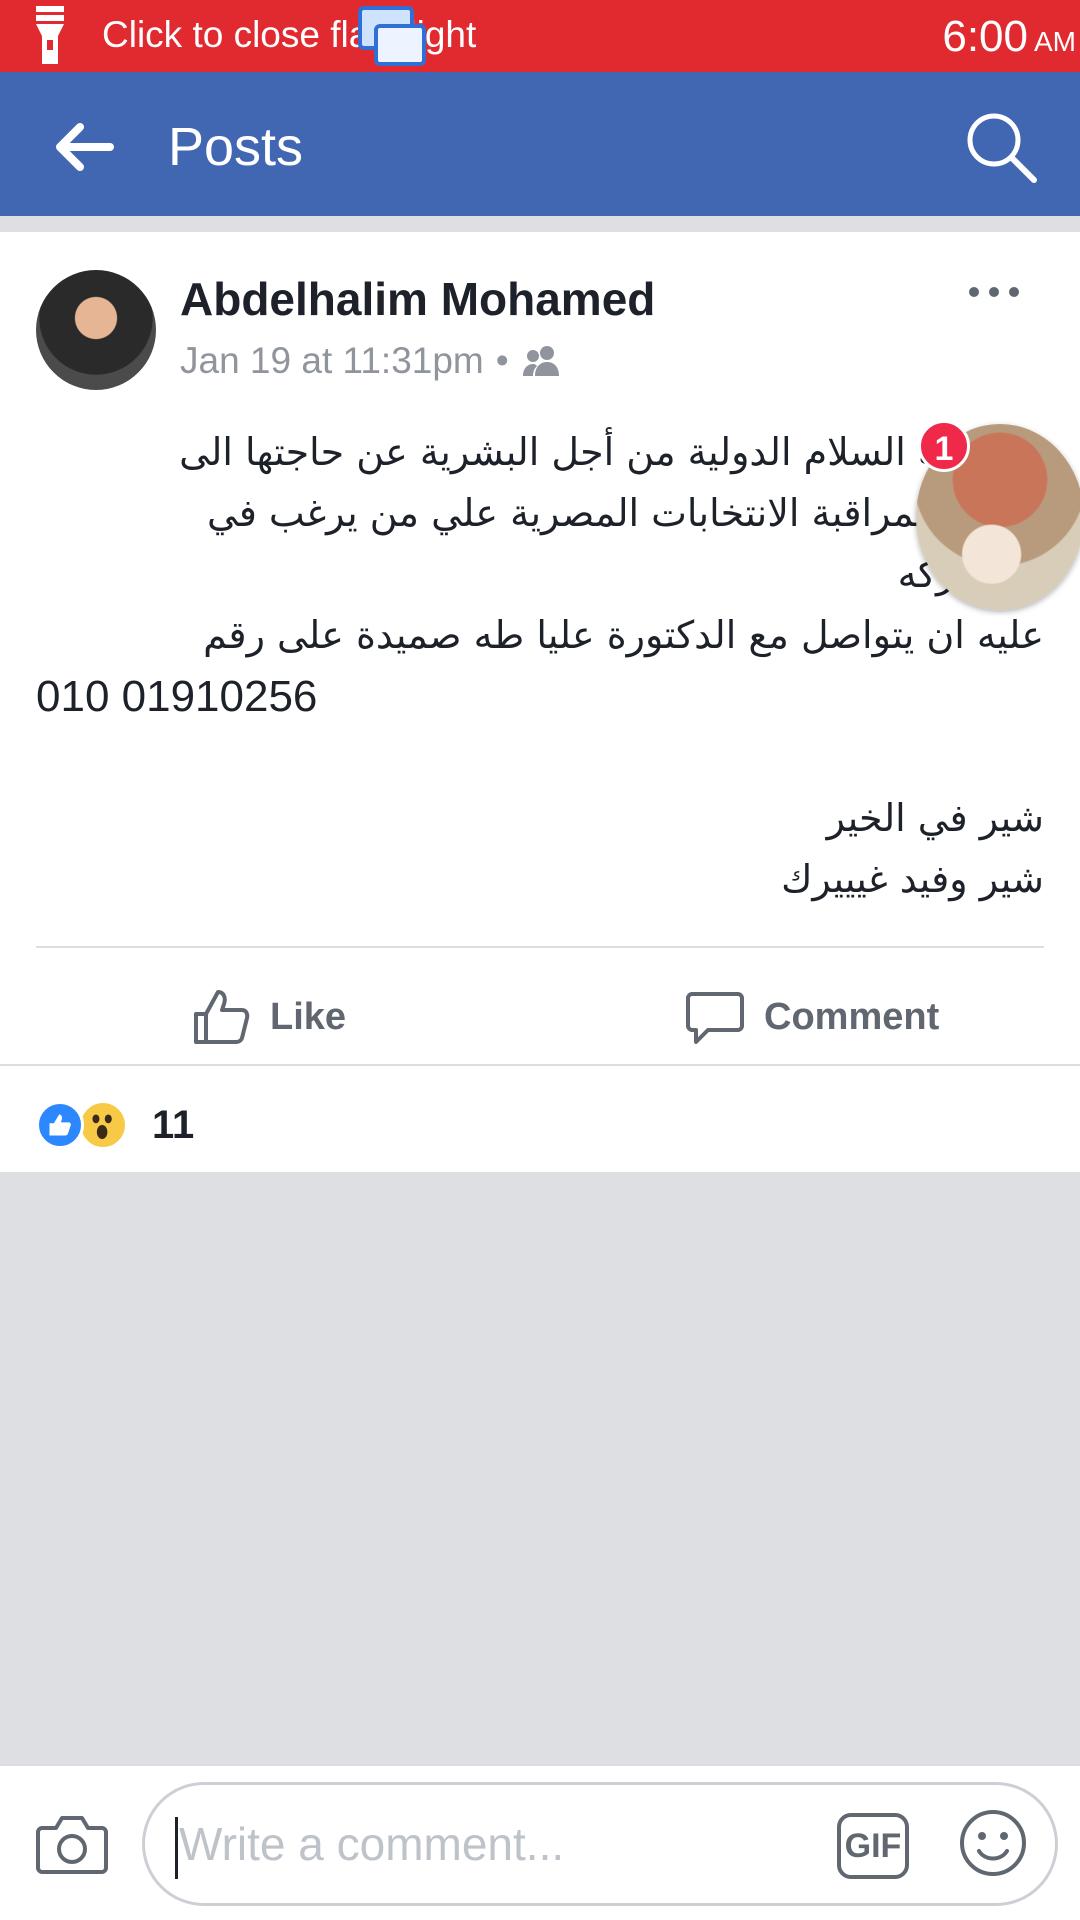 Image resolution: width=1080 pixels, height=1920 pixels. What do you see at coordinates (268, 1017) in the screenshot?
I see `like-button: Like` at bounding box center [268, 1017].